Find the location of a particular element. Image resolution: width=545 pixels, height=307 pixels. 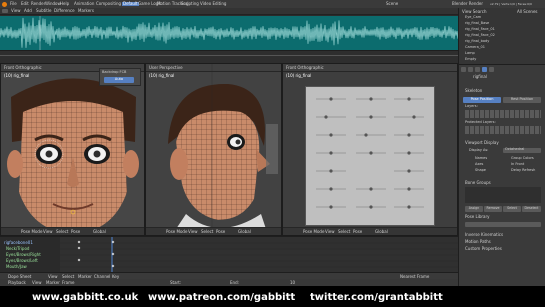

group-colors-checkbox: Group Colors is located at coordinates (522, 158).